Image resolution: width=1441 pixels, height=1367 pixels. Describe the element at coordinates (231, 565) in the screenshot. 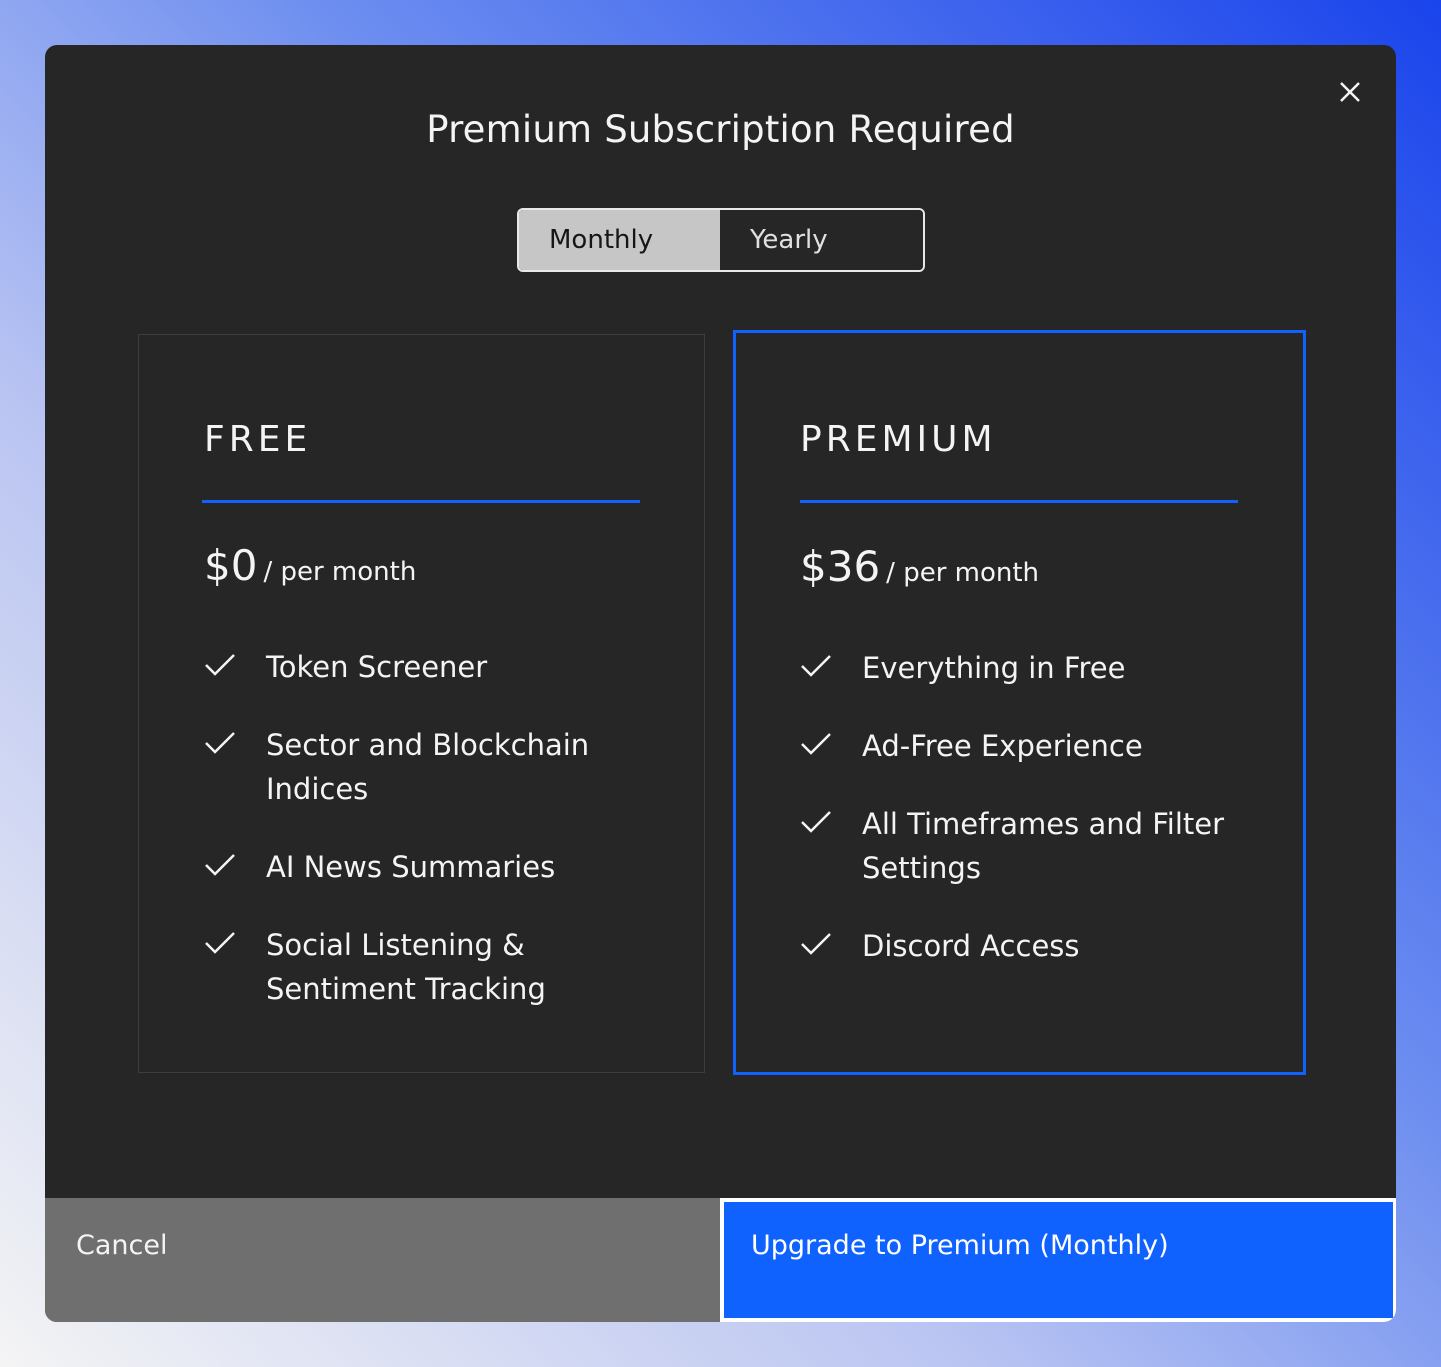

I see `price-amount: $0` at that location.